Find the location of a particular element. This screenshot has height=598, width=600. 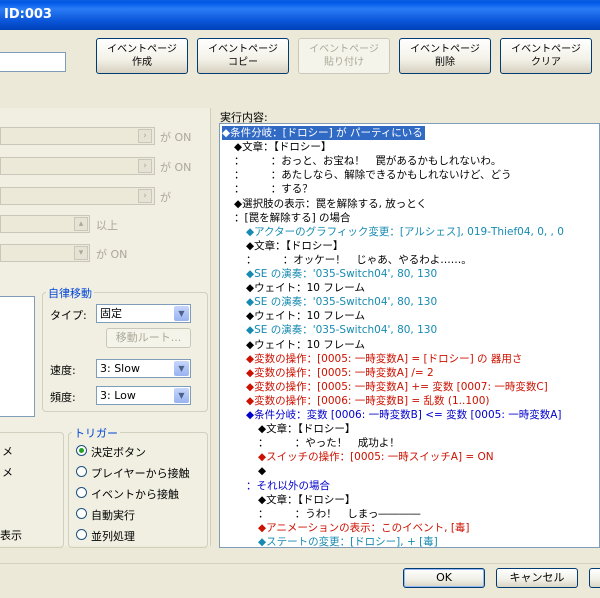

move-frequency-label: 頻度: is located at coordinates (63, 397).